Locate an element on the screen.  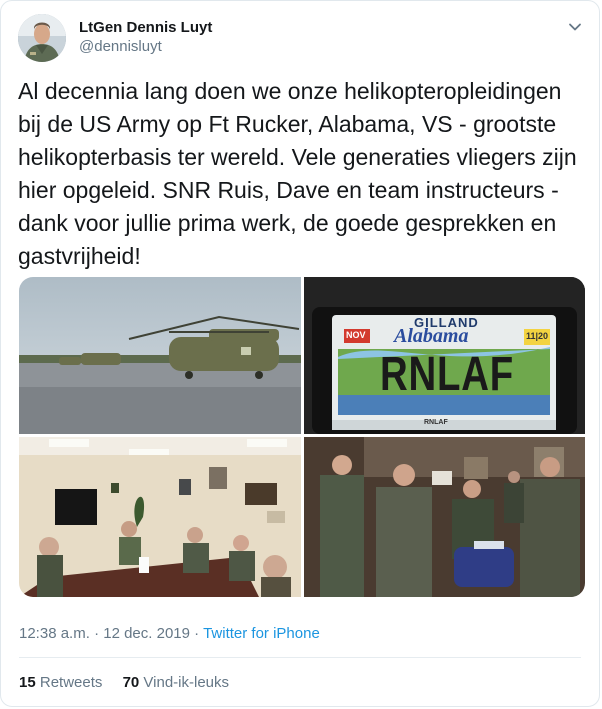
tweet-header: LtGen Dennis Luyt @dennisluyt is located at coordinates (301, 39).